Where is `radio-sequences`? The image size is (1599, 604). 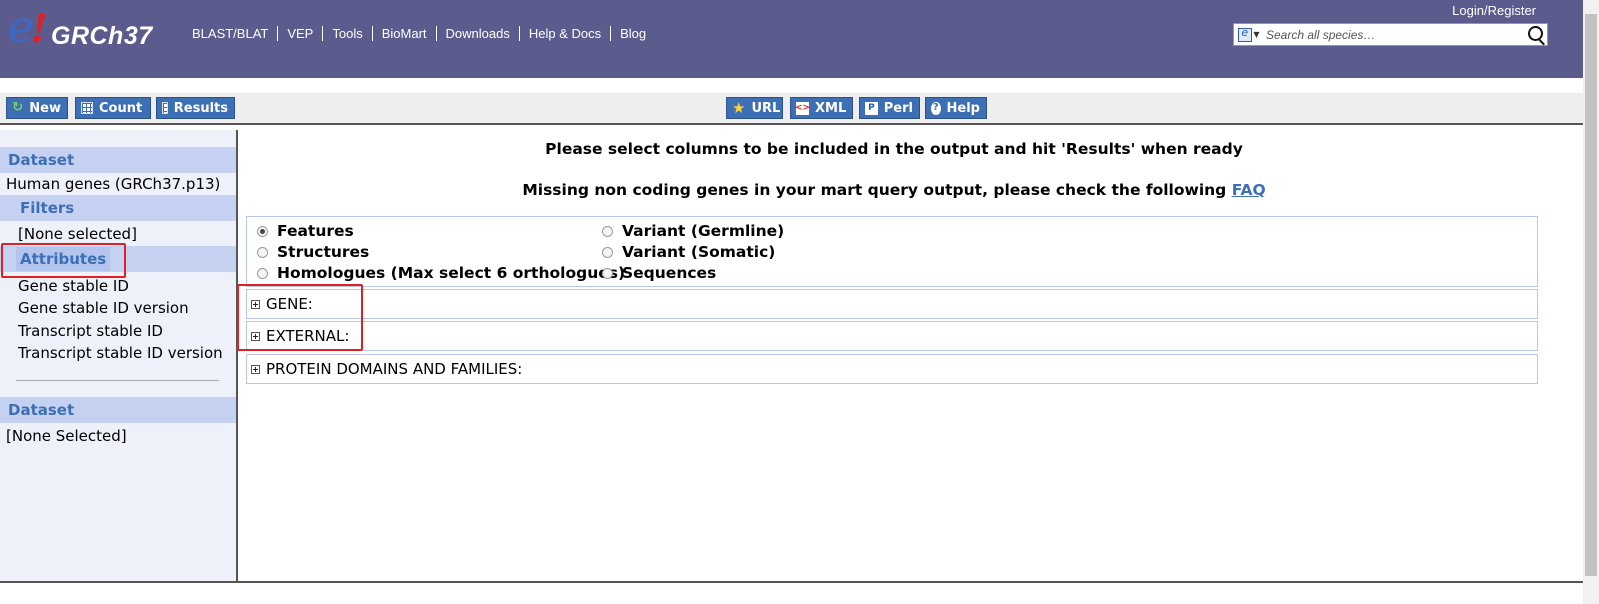 radio-sequences is located at coordinates (607, 273).